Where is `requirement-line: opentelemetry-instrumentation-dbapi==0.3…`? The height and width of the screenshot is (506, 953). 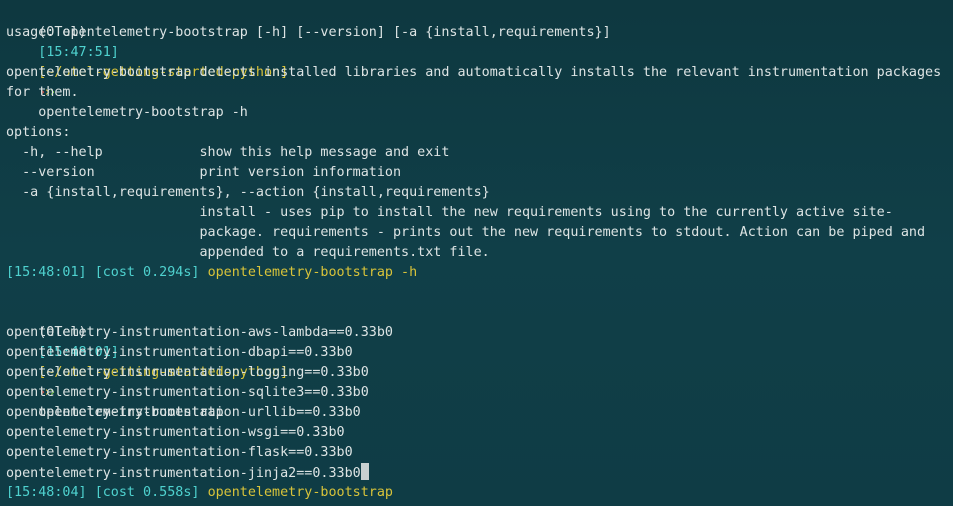
requirement-line: opentelemetry-instrumentation-dbapi==0.3… is located at coordinates (479, 353).